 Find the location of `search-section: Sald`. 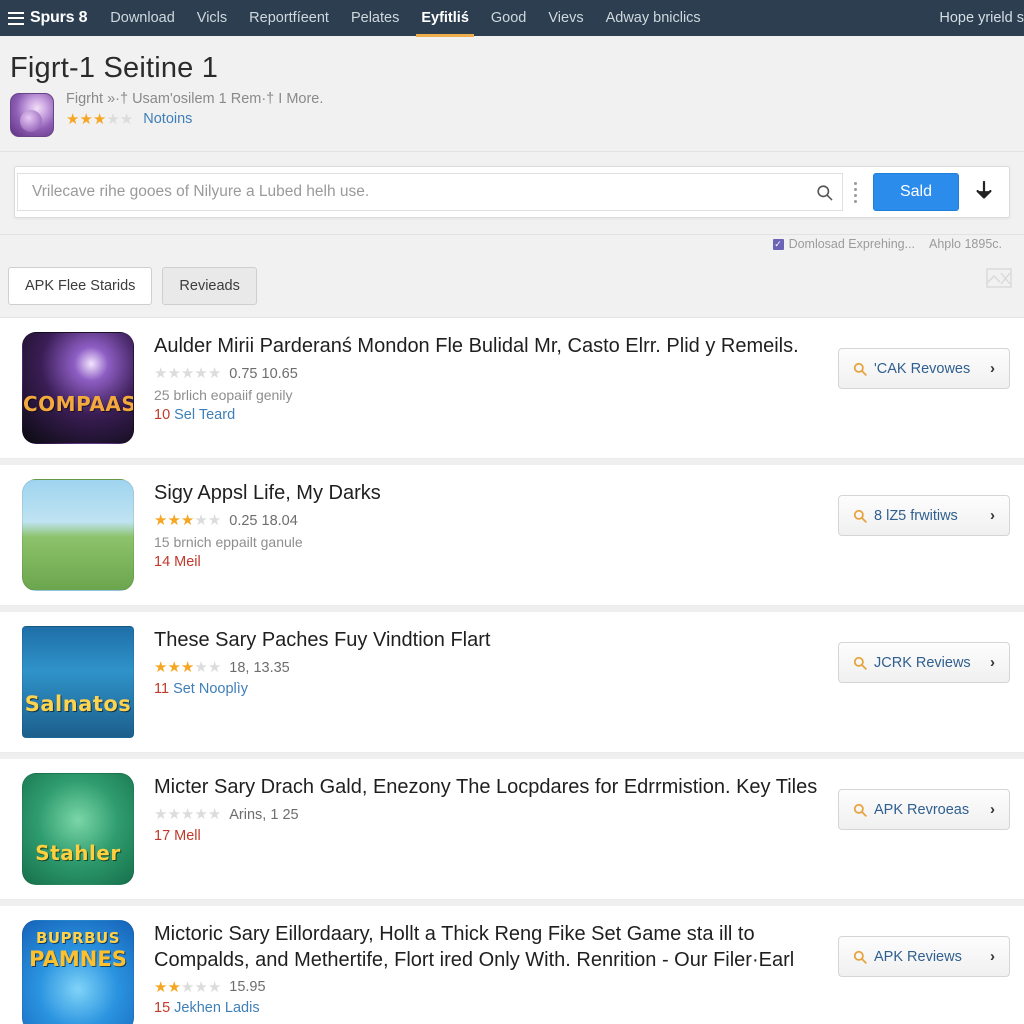

search-section: Sald is located at coordinates (512, 193).